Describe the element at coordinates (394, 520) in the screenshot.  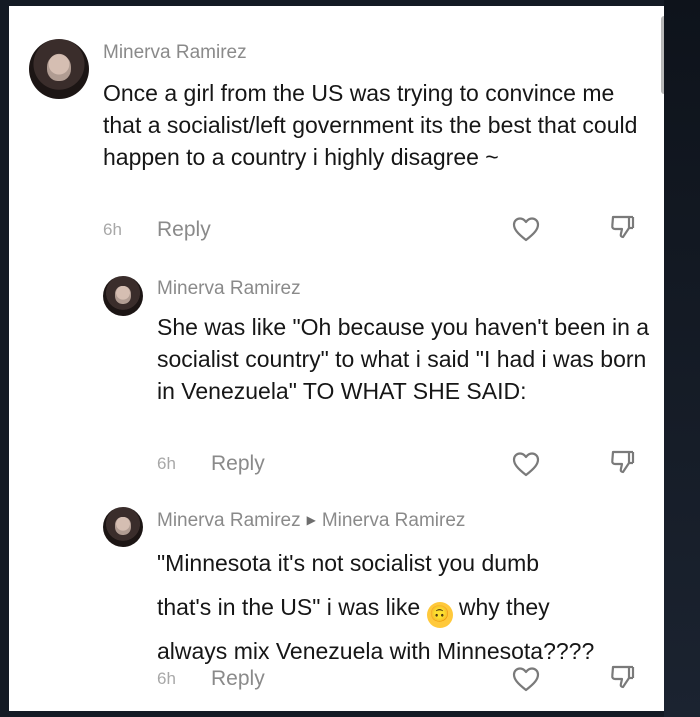
I see `reply-to-author: Minerva Ramirez` at that location.